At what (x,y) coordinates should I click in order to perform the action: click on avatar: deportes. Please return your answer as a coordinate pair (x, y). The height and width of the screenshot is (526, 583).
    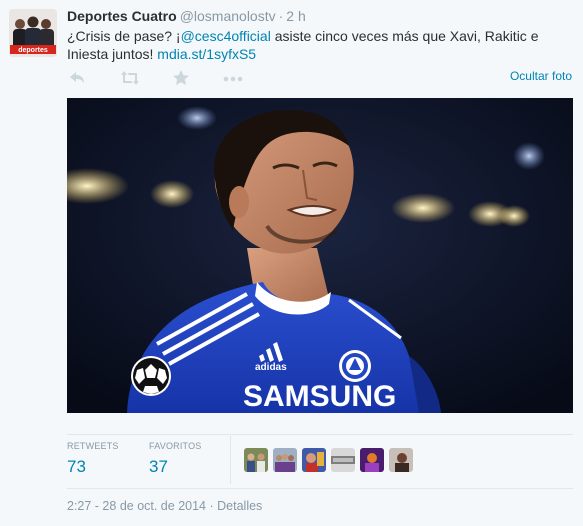
    Looking at the image, I should click on (33, 33).